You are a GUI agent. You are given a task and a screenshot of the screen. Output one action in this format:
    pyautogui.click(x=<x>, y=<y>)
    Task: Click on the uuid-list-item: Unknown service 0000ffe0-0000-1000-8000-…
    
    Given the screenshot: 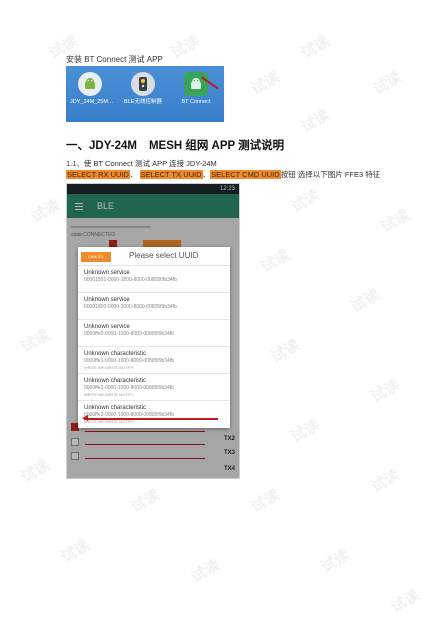 What is the action you would take?
    pyautogui.click(x=154, y=333)
    